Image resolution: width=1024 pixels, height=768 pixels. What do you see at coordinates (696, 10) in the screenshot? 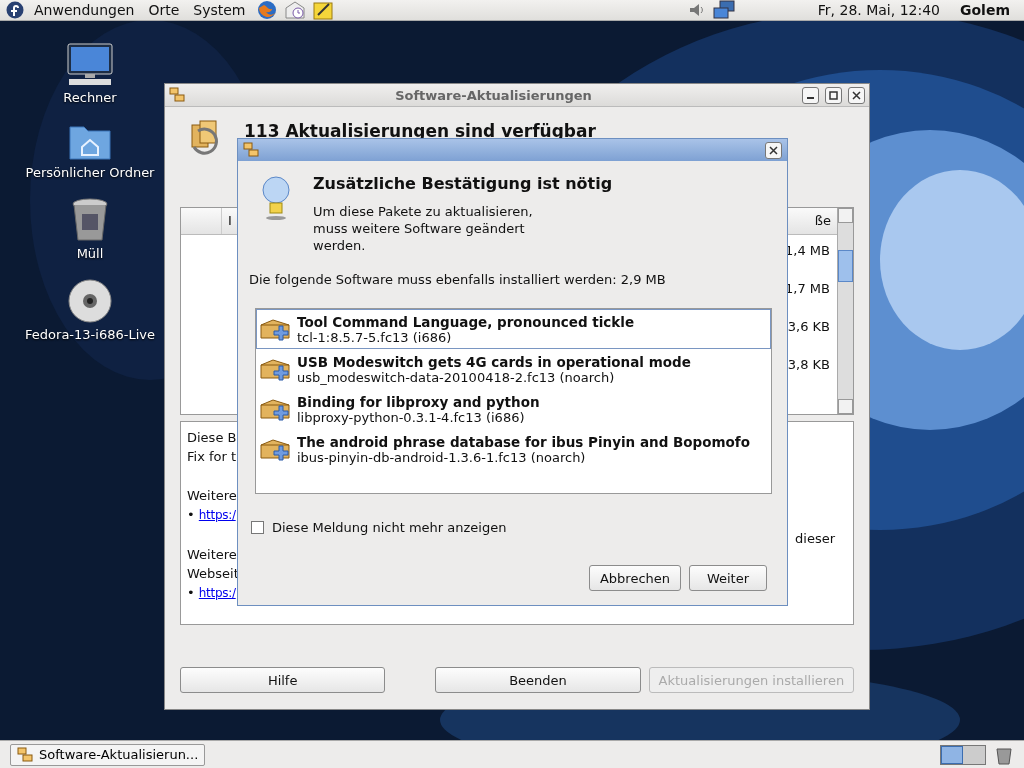
I see `speaker-icon` at bounding box center [696, 10].